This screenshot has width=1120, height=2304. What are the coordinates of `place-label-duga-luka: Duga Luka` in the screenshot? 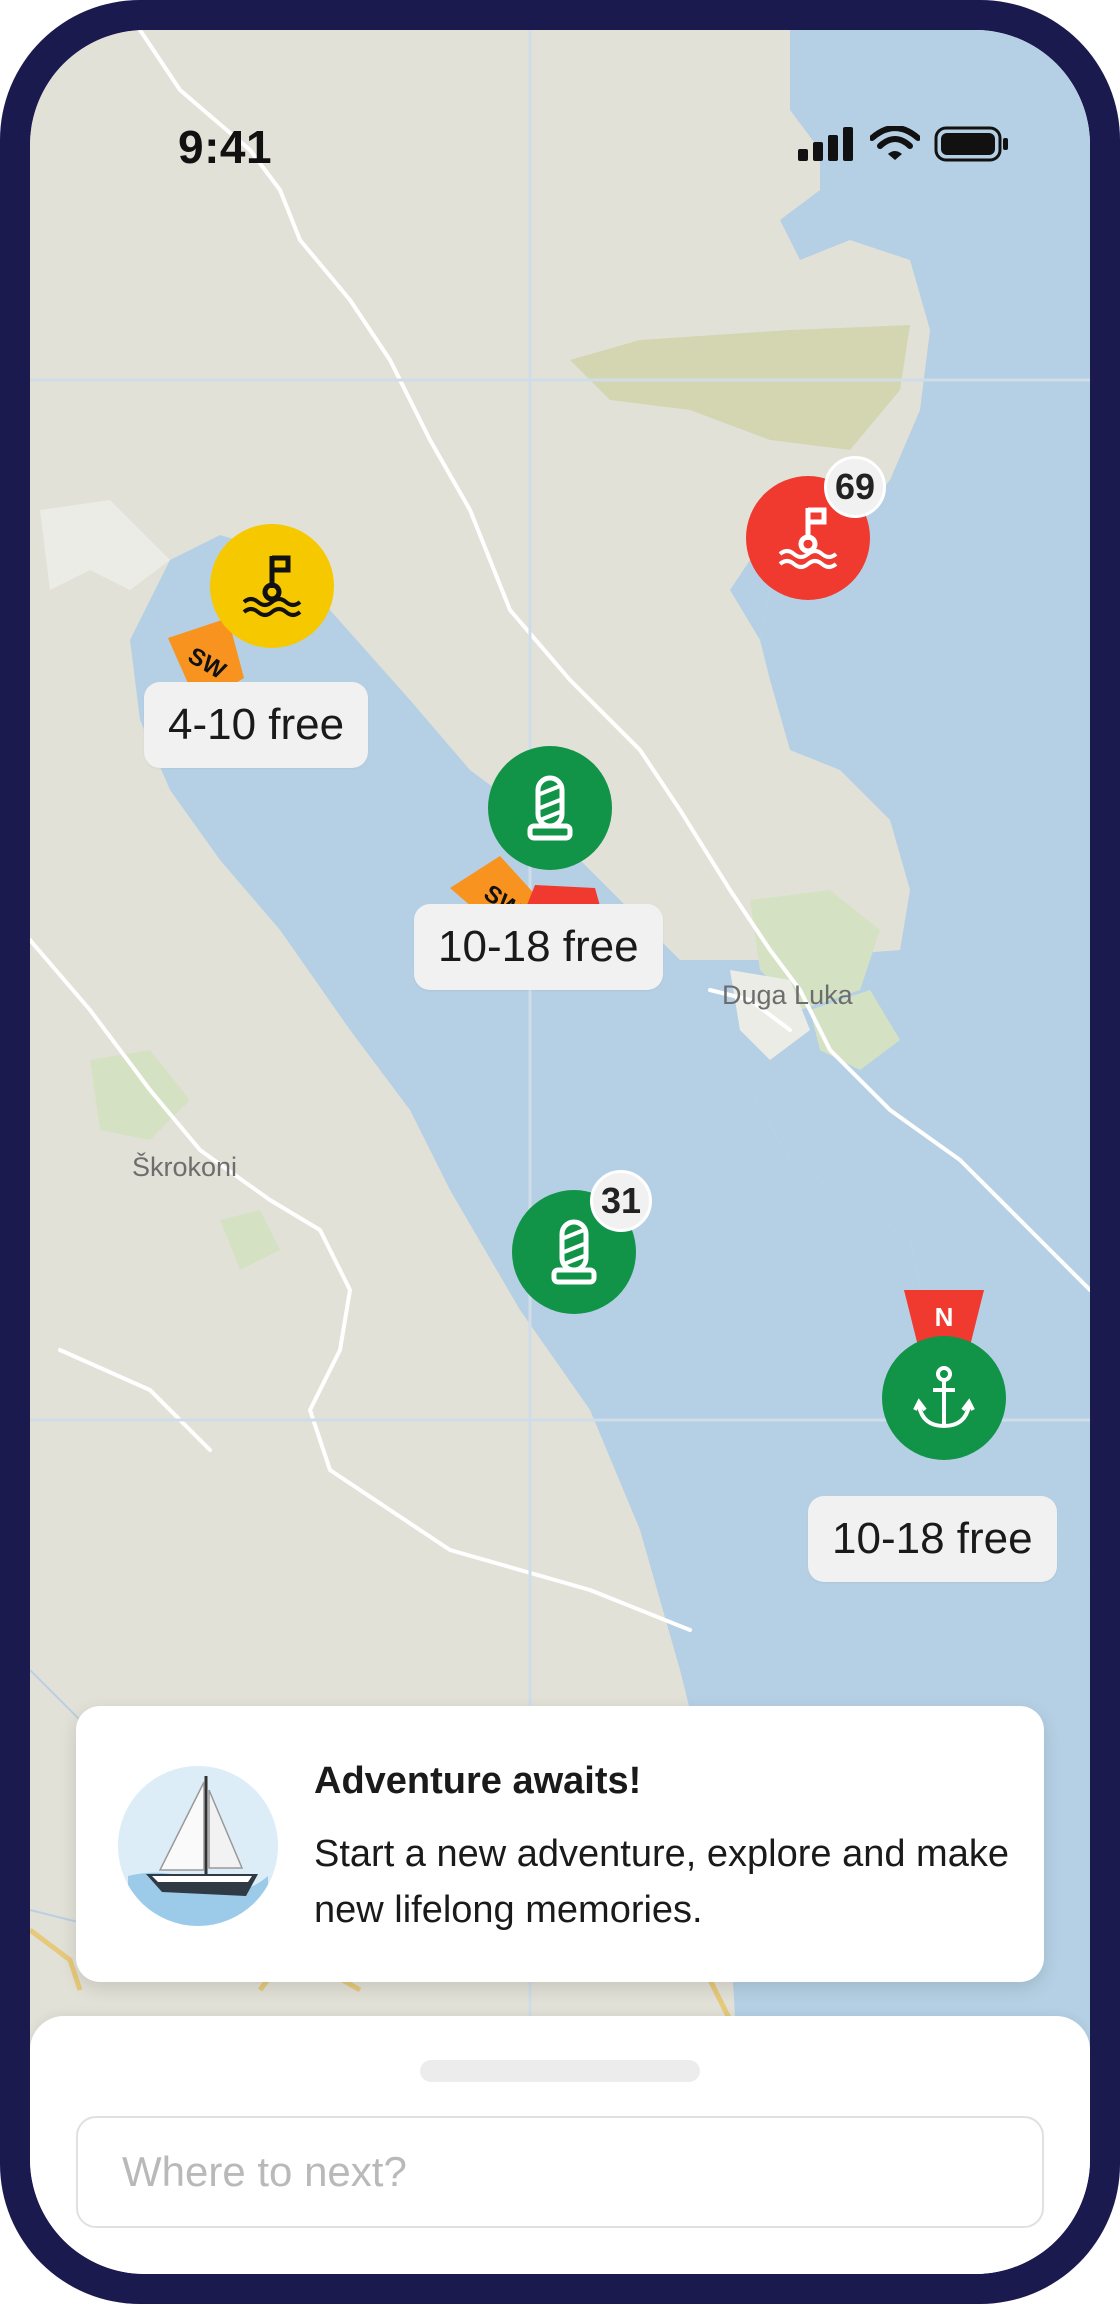 It's located at (787, 995).